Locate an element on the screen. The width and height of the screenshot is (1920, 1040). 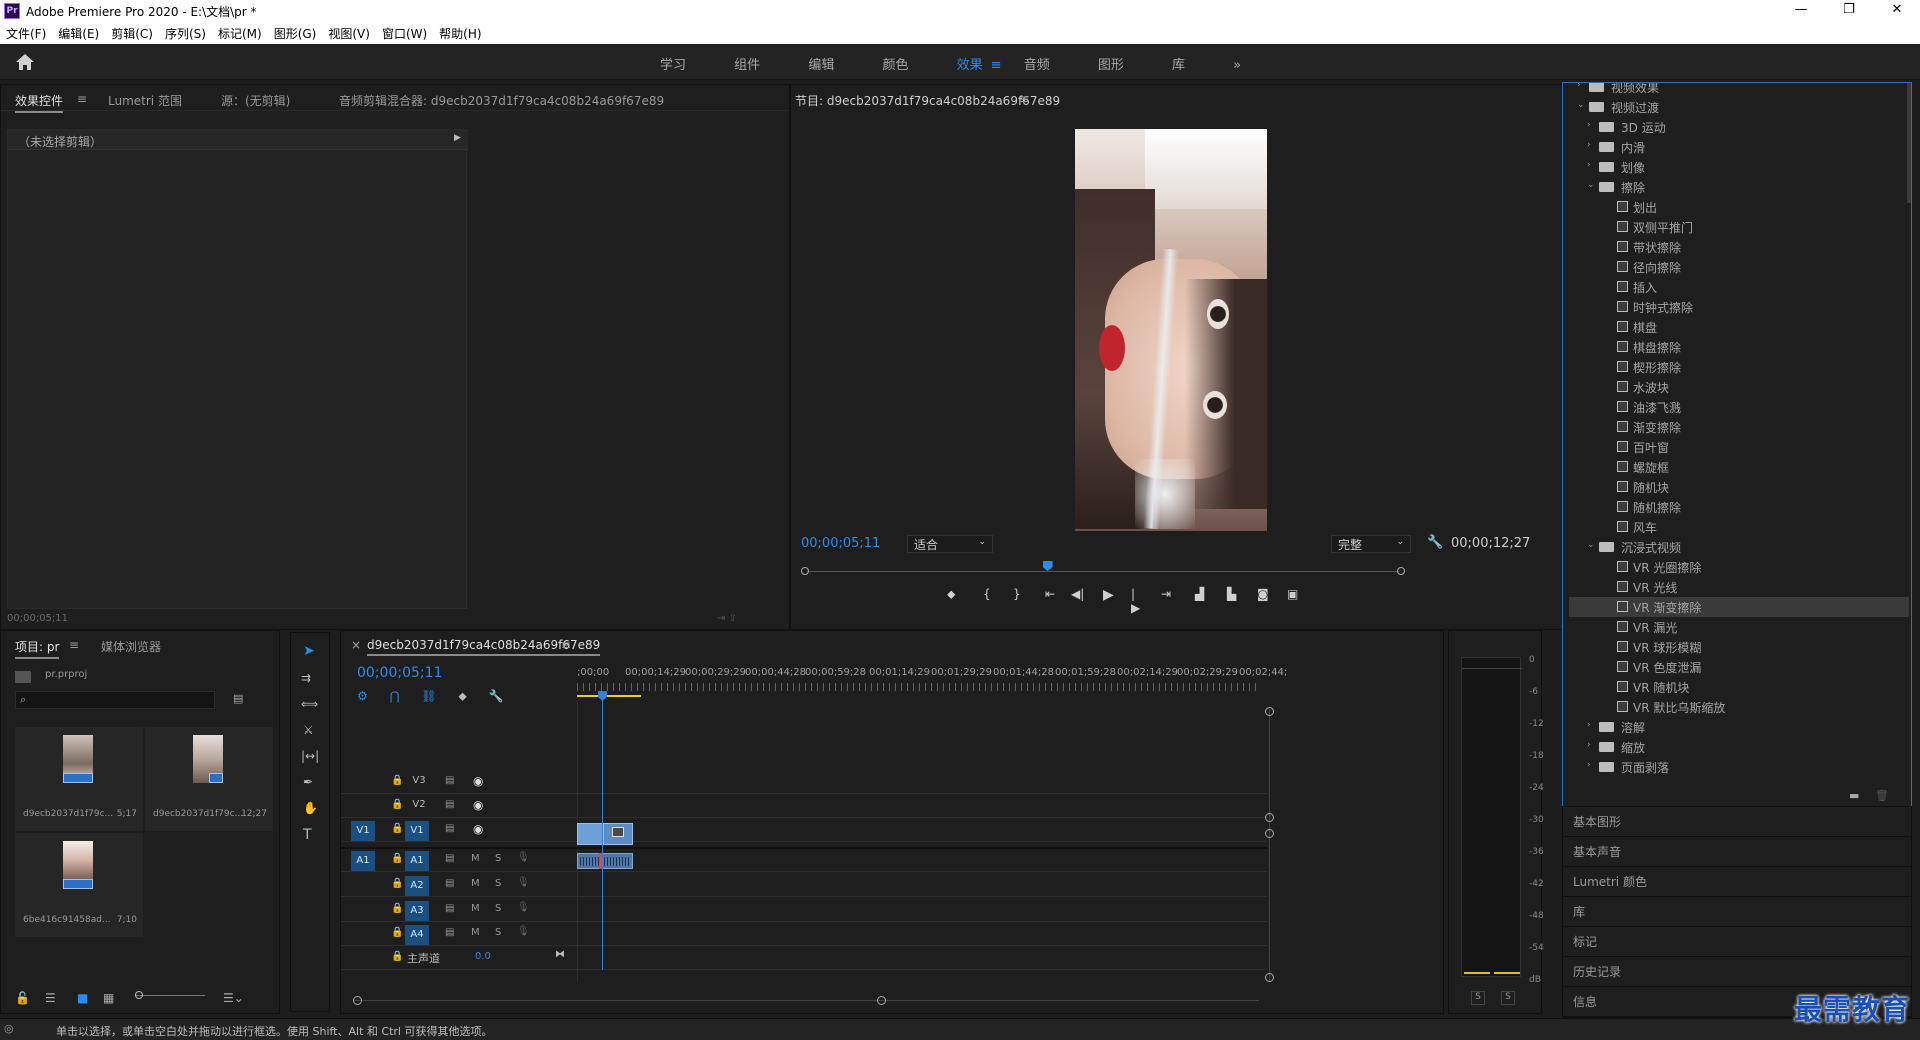
workspace-tab-editing: 编辑 is located at coordinates (821, 63).